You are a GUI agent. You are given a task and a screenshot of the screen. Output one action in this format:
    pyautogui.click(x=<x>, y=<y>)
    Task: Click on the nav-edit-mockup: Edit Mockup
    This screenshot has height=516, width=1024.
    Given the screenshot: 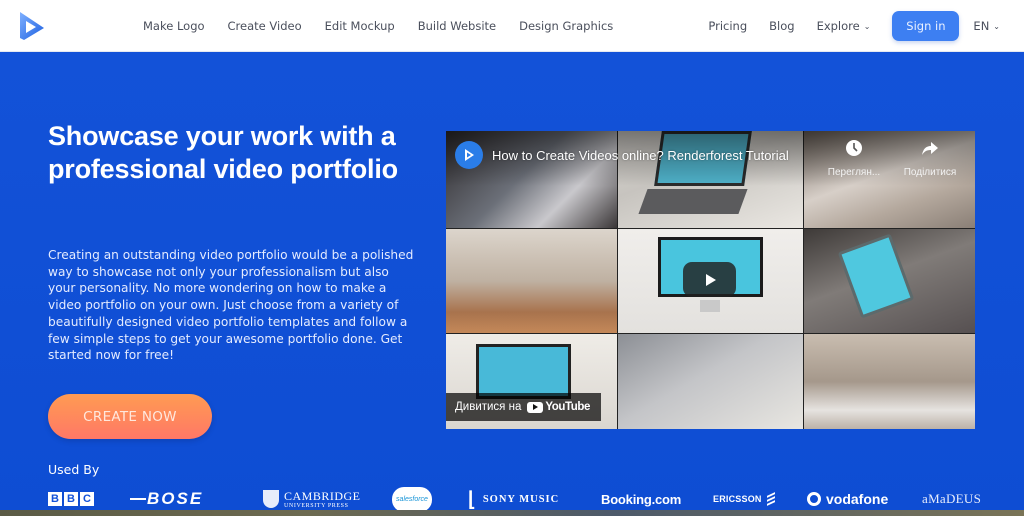 What is the action you would take?
    pyautogui.click(x=360, y=26)
    